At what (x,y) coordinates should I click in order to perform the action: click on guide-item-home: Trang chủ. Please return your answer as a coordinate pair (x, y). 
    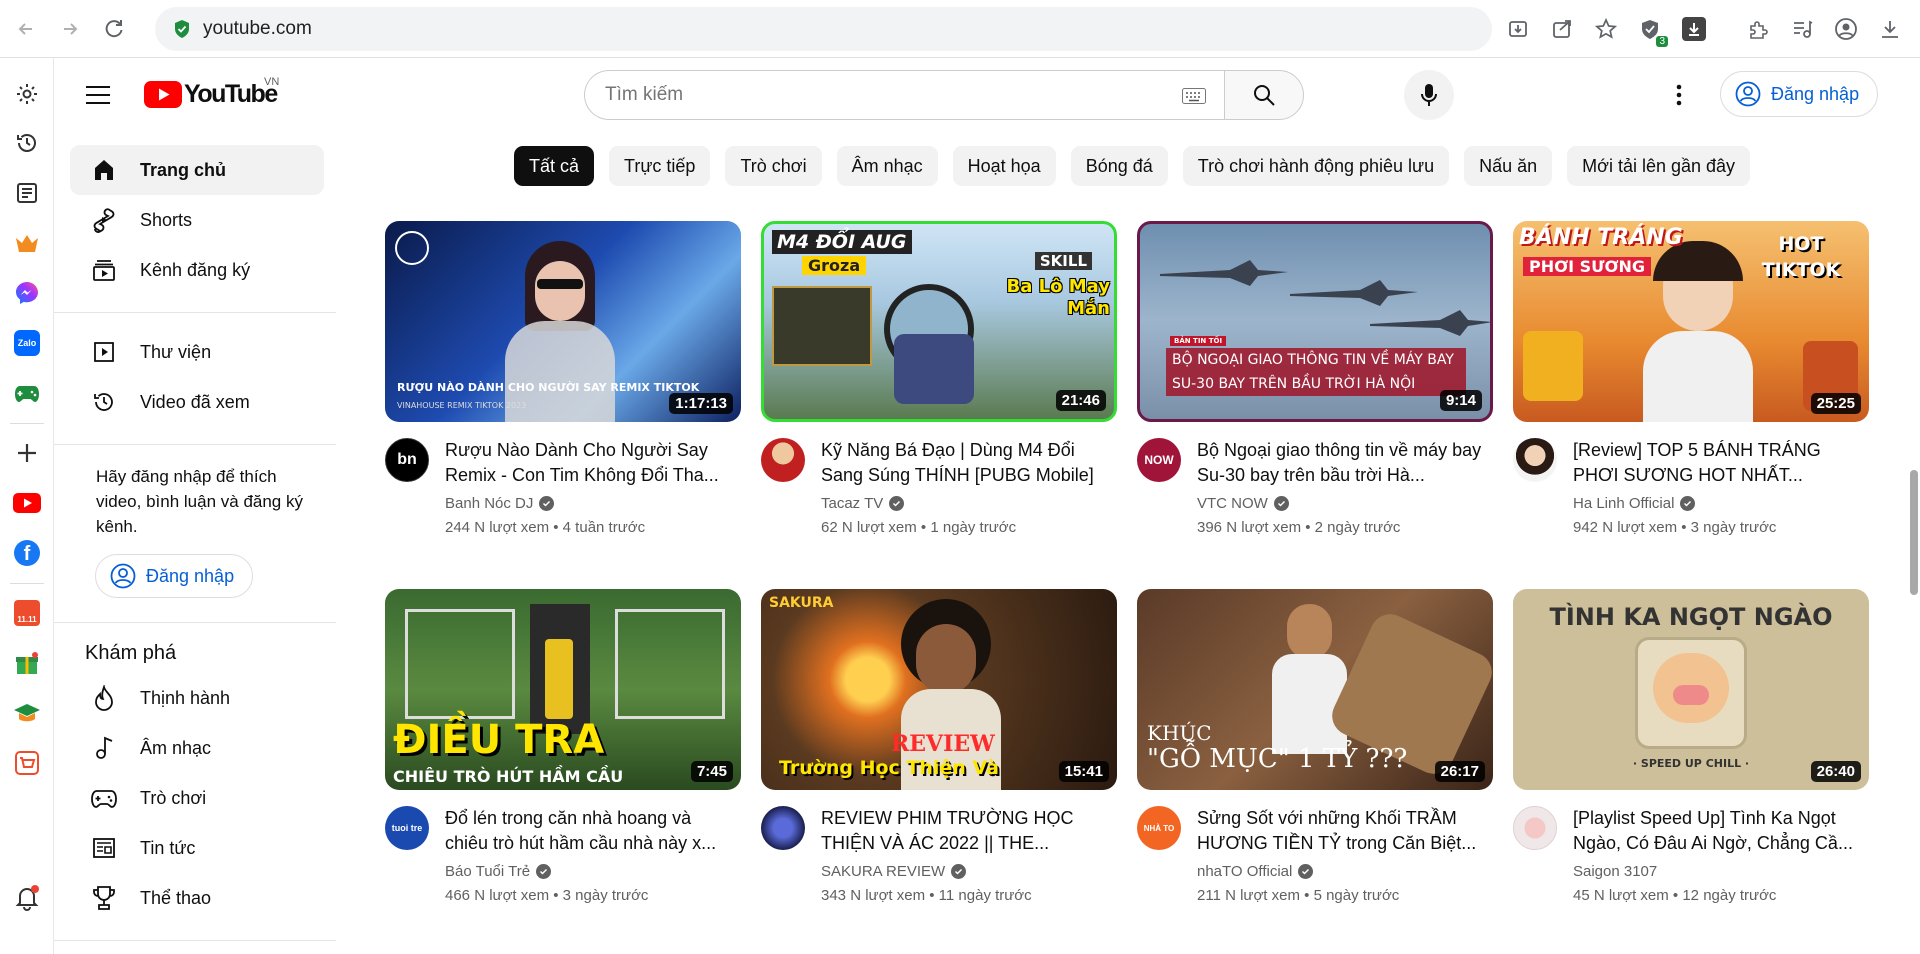
    Looking at the image, I should click on (197, 170).